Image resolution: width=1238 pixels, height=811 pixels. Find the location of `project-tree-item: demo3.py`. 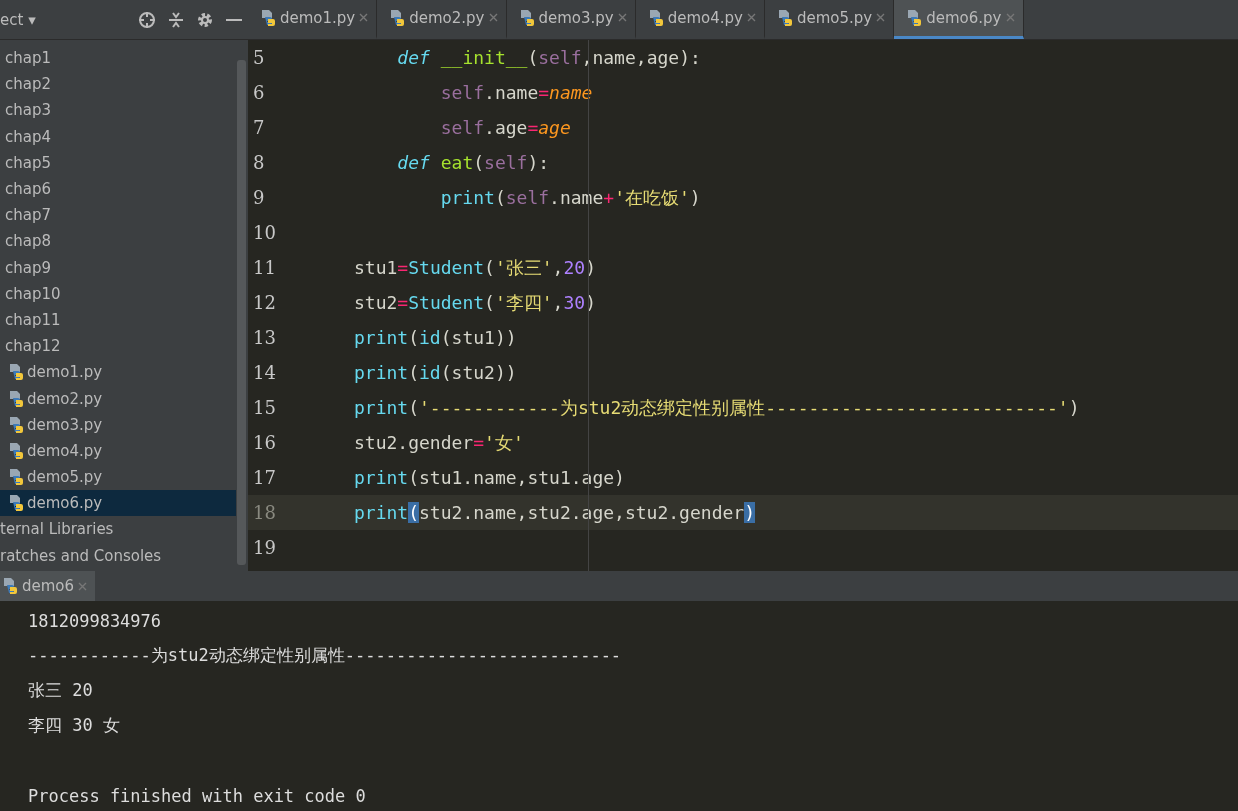

project-tree-item: demo3.py is located at coordinates (118, 424).